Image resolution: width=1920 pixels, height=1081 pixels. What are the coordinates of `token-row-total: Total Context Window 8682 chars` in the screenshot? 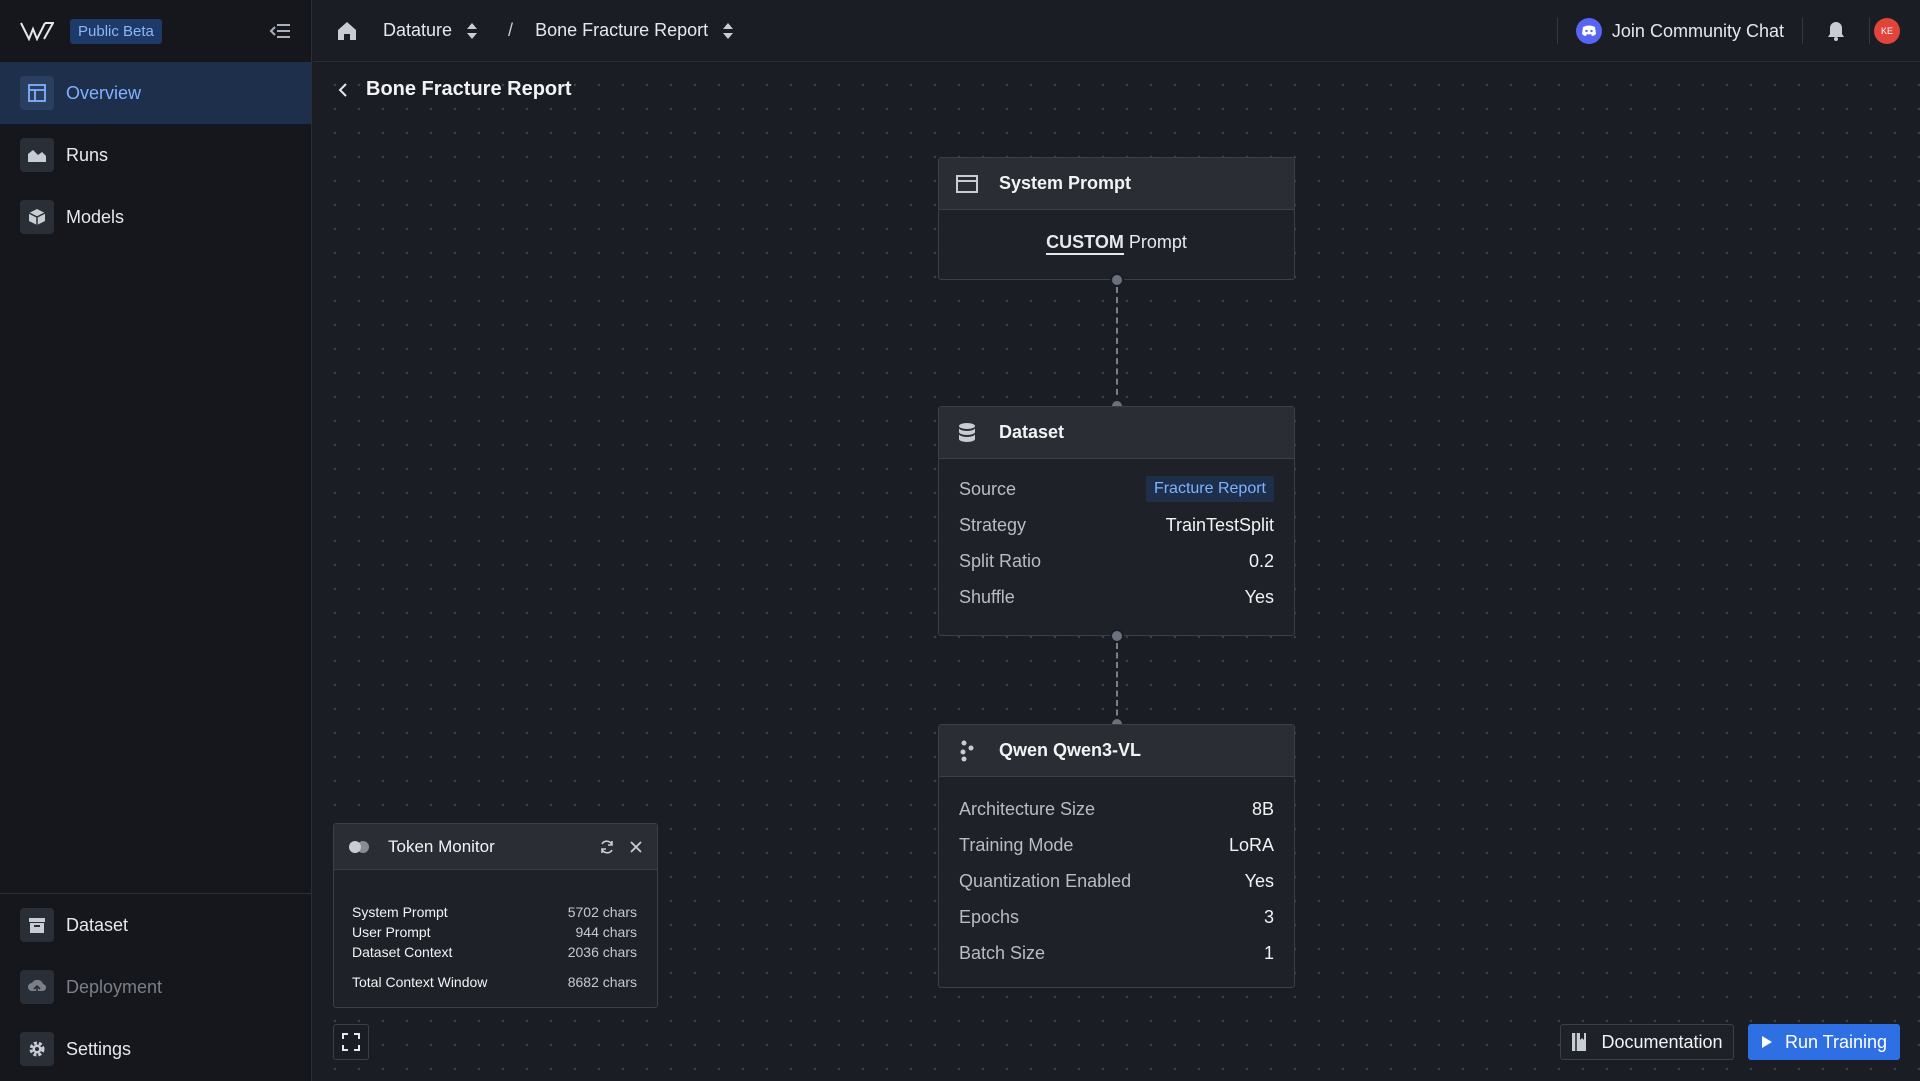 It's located at (495, 982).